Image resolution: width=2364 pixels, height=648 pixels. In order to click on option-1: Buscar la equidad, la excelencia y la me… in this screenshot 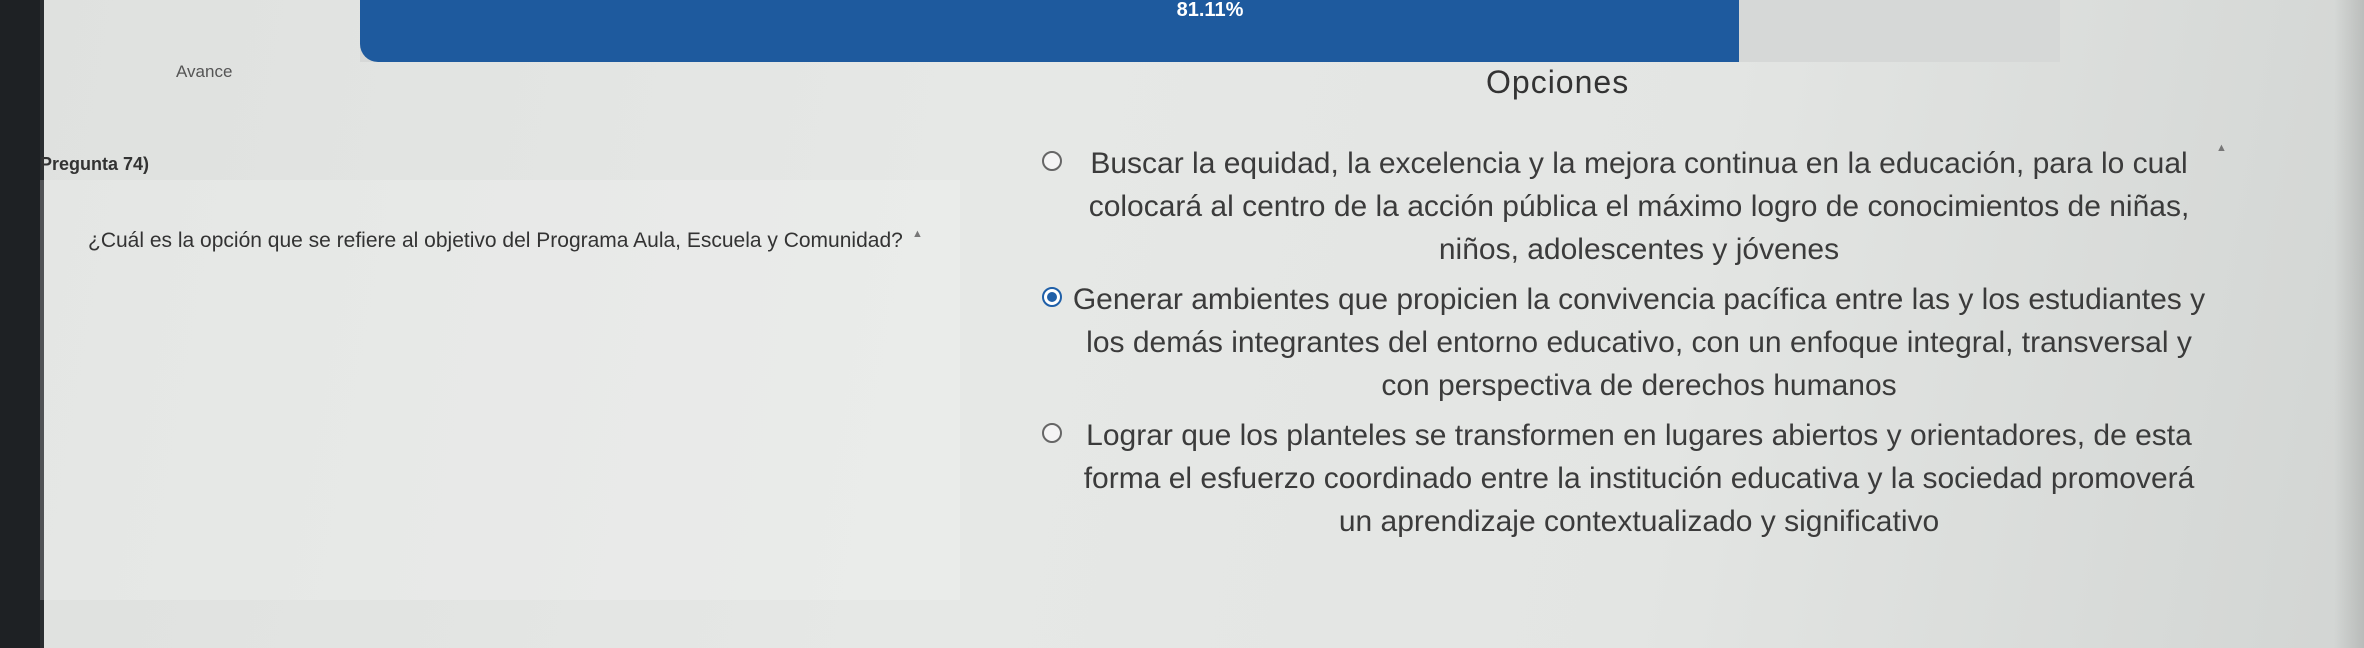, I will do `click(1662, 206)`.